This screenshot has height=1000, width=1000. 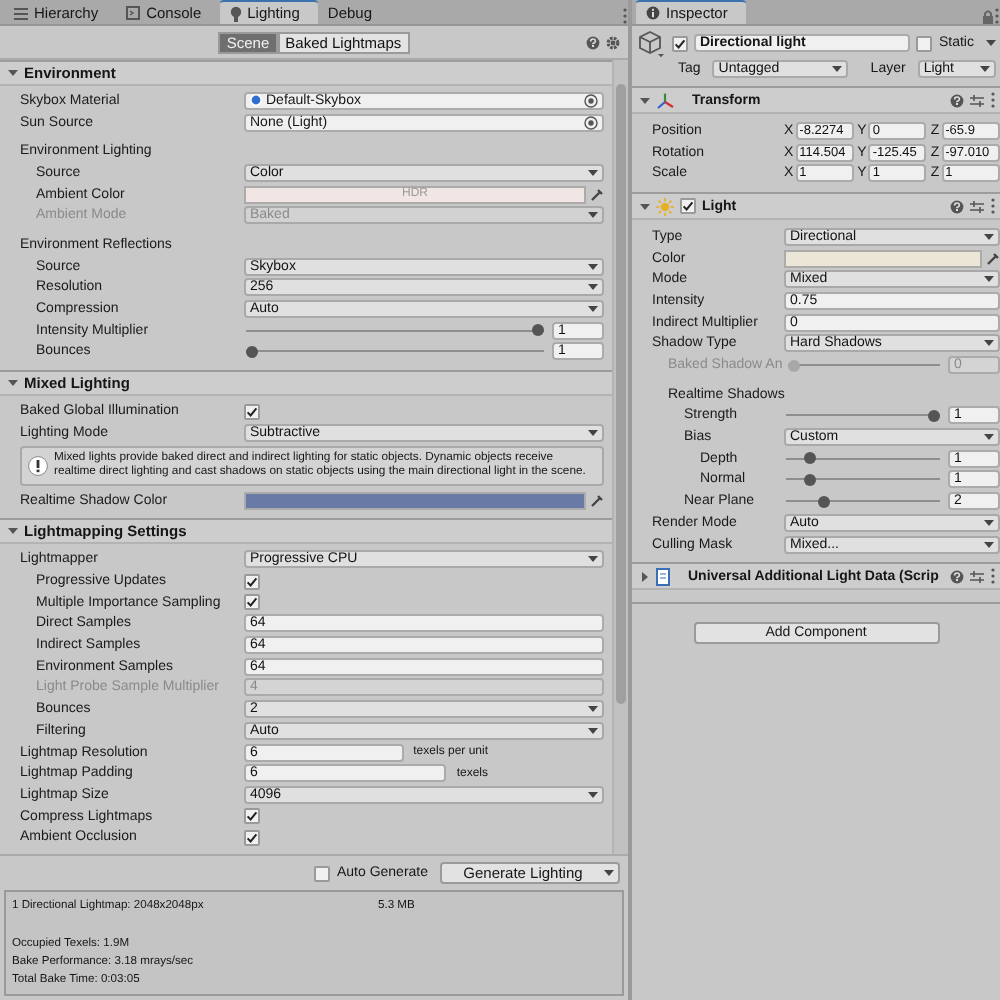 I want to click on info-icon, so click(x=653, y=13).